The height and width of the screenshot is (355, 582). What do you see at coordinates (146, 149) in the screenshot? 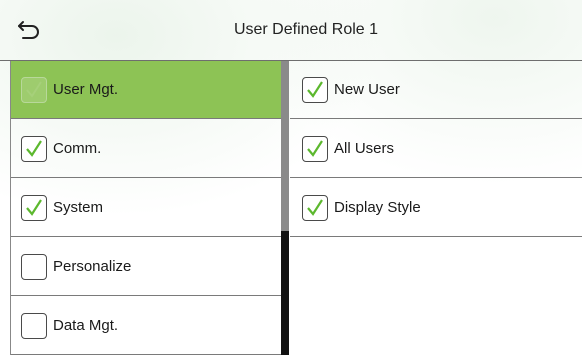
I see `category-item-comm: Comm.` at bounding box center [146, 149].